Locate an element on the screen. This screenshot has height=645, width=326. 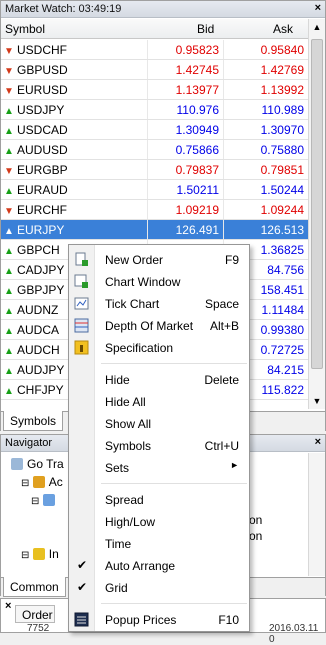
table-row: ▲ EURJPY 126.491 126.513 is located at coordinates (154, 230).